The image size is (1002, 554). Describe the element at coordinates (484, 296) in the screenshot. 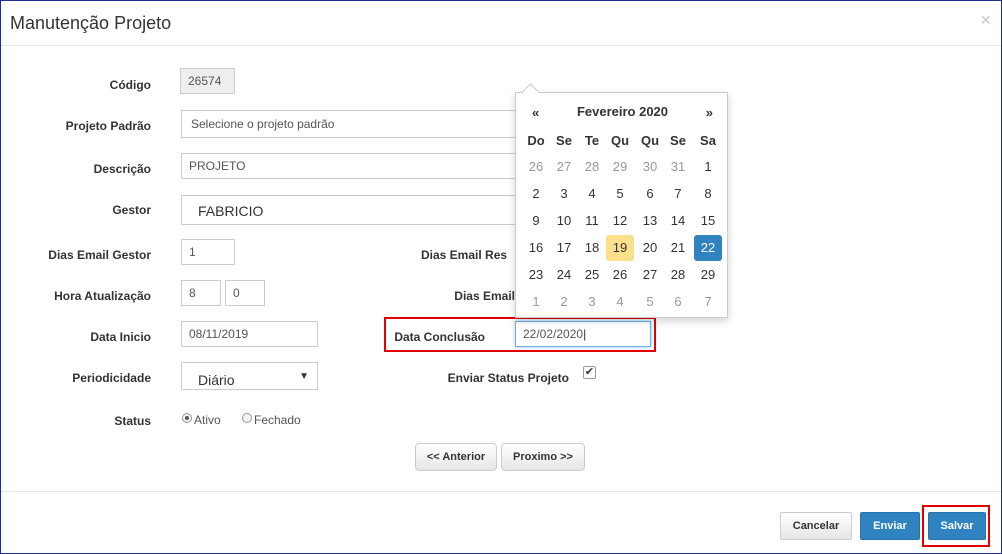

I see `dias-email-label: Dias Email` at that location.